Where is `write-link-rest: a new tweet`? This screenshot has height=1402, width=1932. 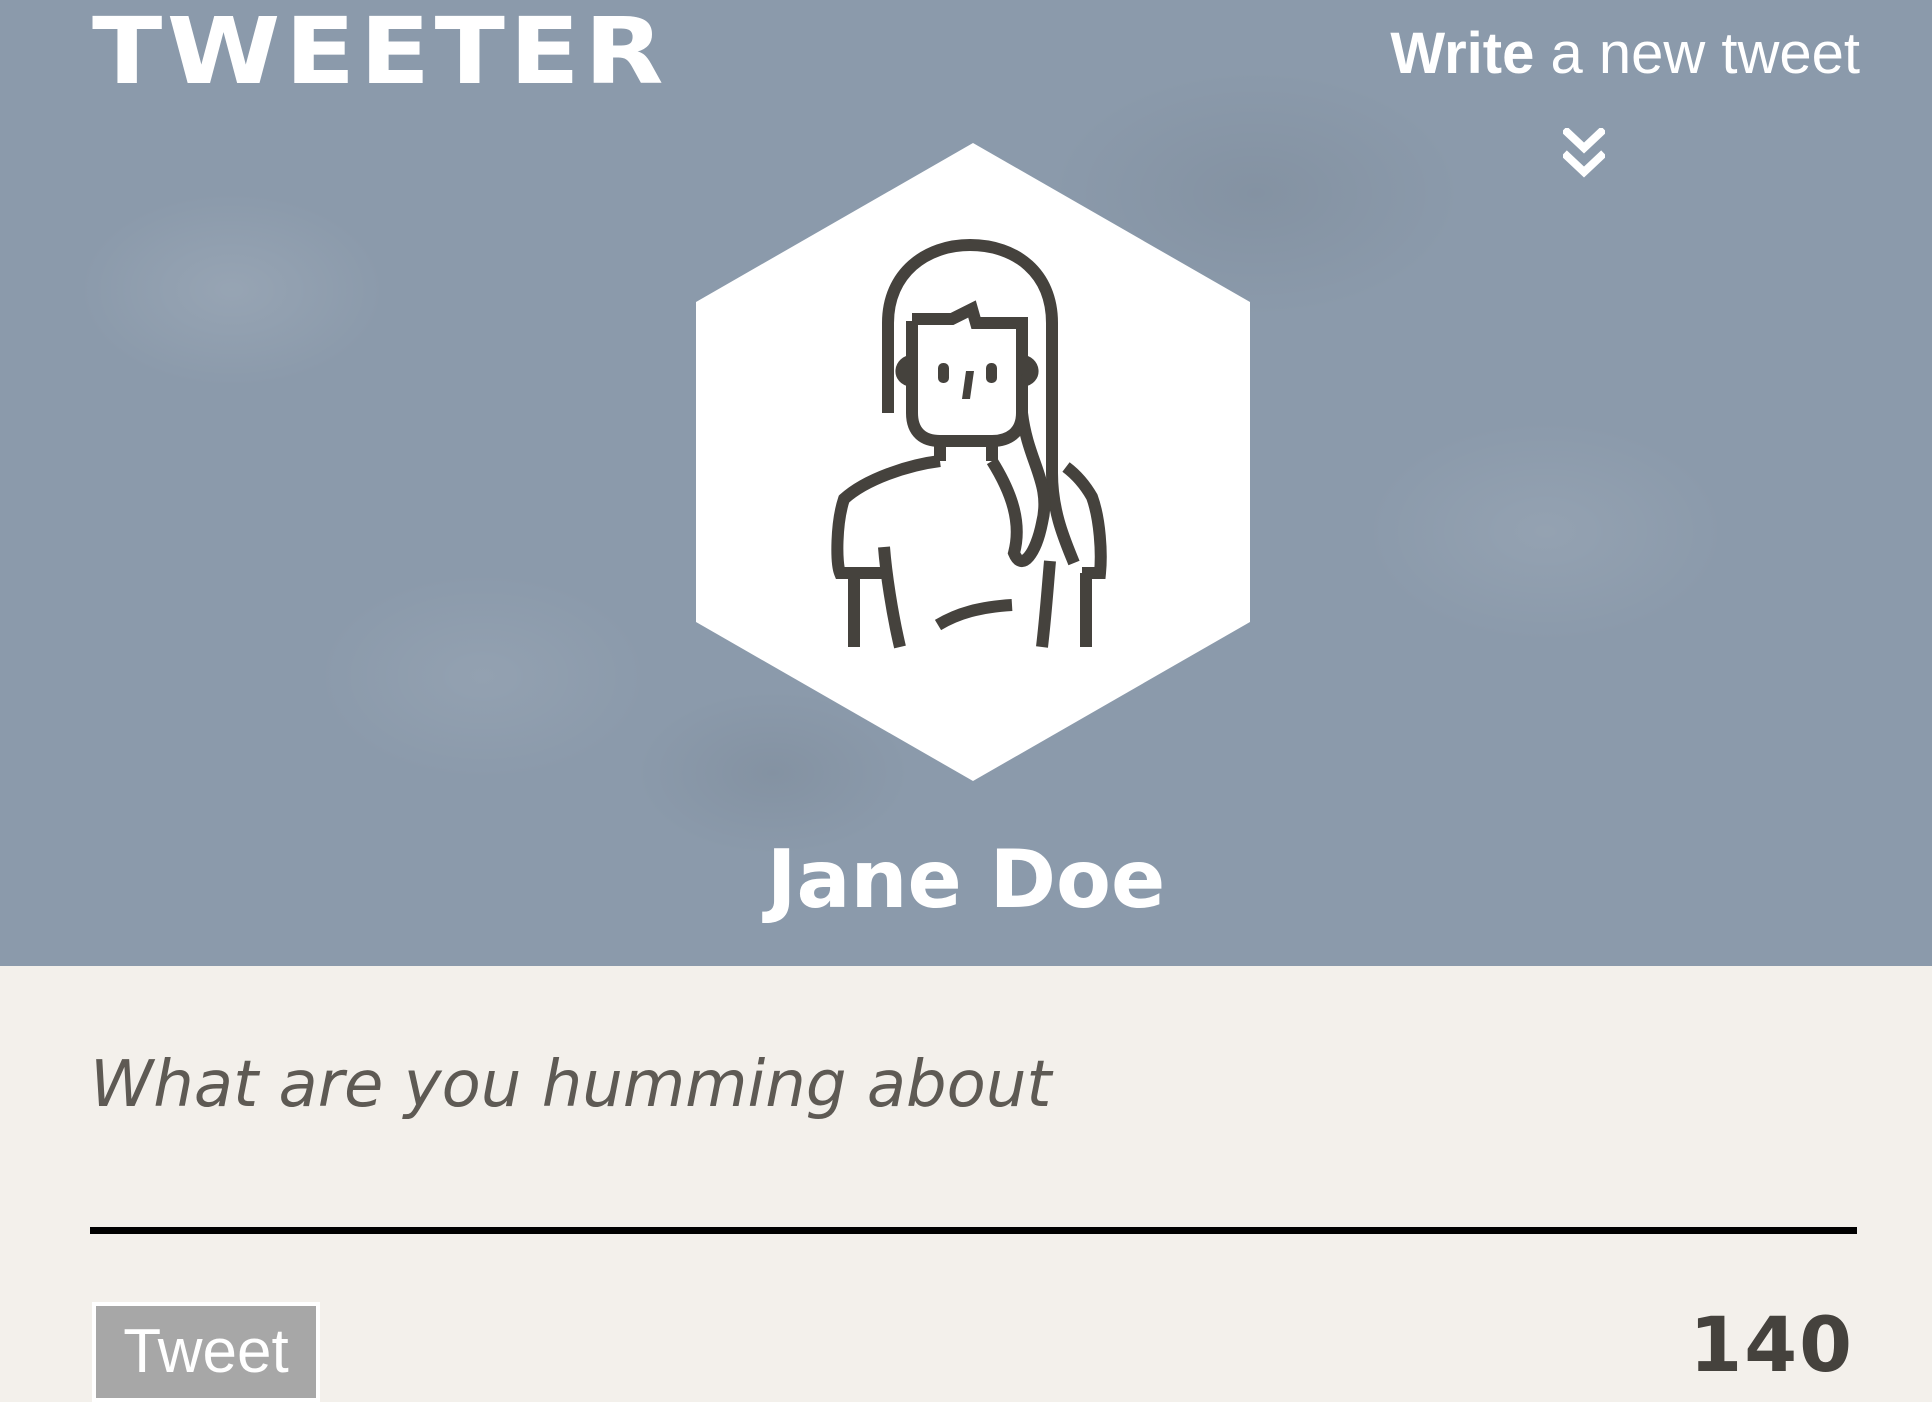 write-link-rest: a new tweet is located at coordinates (1697, 53).